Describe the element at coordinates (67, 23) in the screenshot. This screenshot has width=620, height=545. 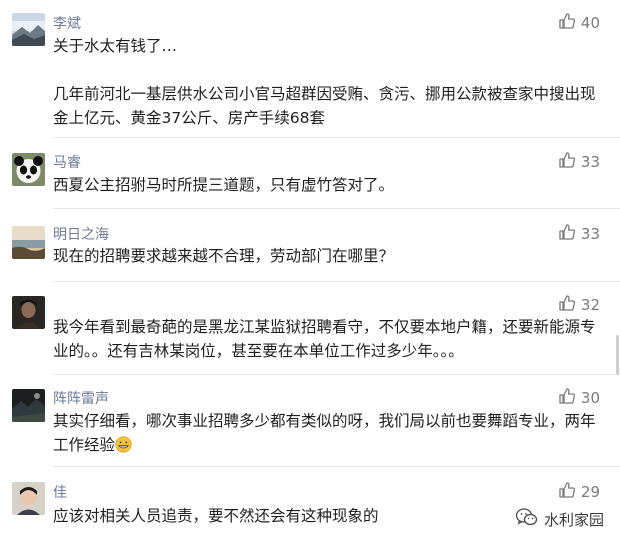
I see `commenter-name: 李斌` at that location.